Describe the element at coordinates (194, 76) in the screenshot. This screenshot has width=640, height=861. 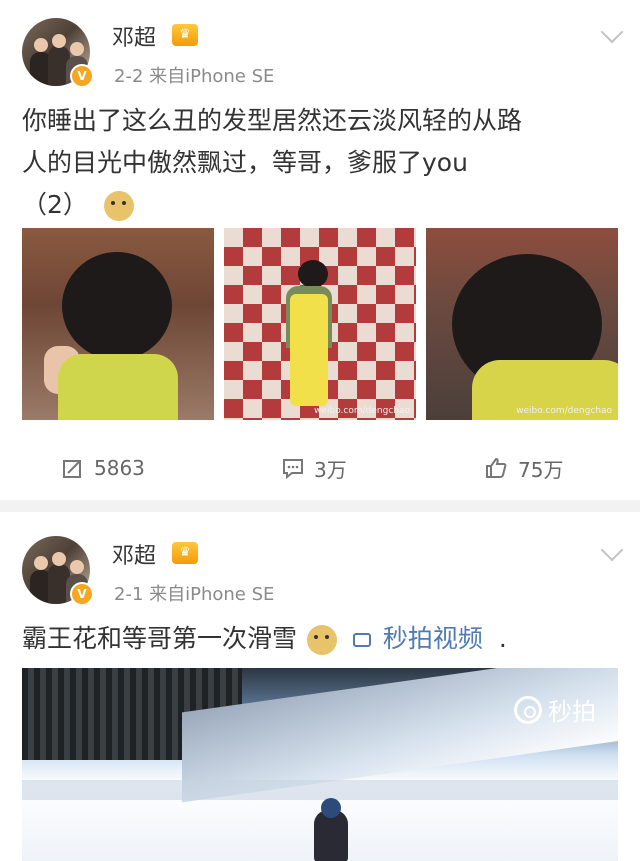
I see `post-meta: 2-2 来自iPhone SE` at that location.